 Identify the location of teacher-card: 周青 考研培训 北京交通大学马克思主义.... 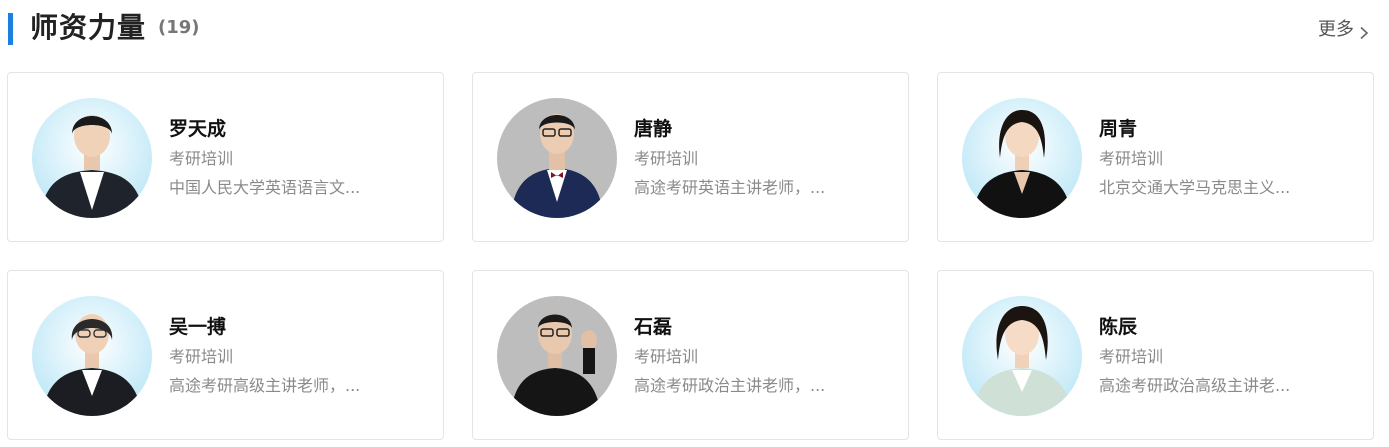
(1155, 157).